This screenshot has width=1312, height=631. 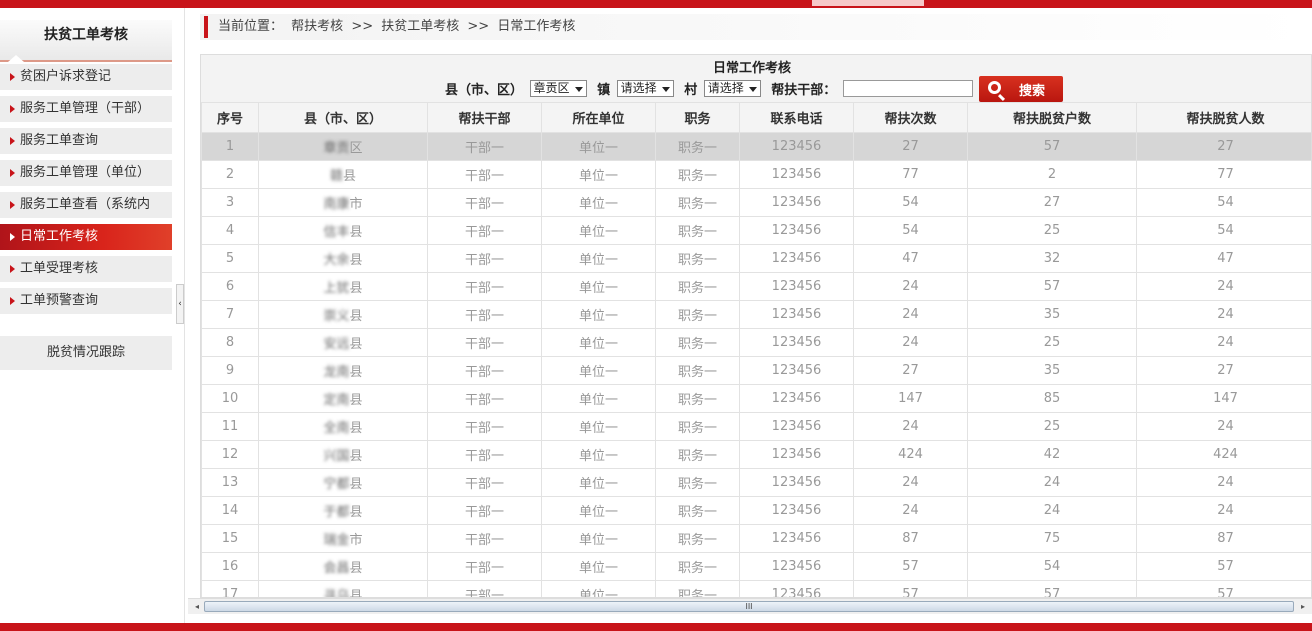 What do you see at coordinates (751, 68) in the screenshot?
I see `panel-title: 日常工作考核` at bounding box center [751, 68].